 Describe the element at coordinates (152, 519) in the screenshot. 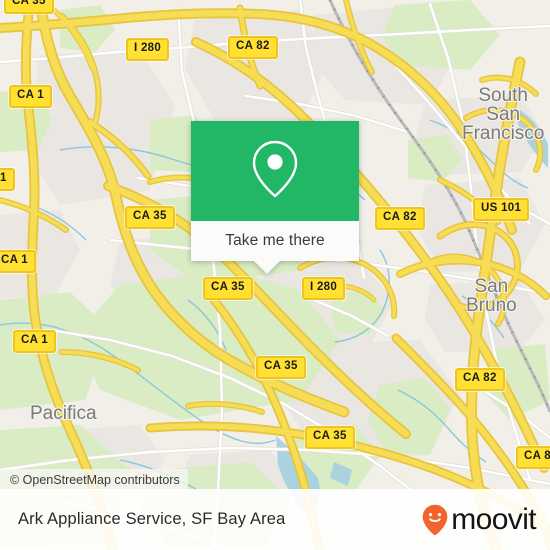

I see `place-title: Ark Appliance Service, SF Bay Area` at that location.